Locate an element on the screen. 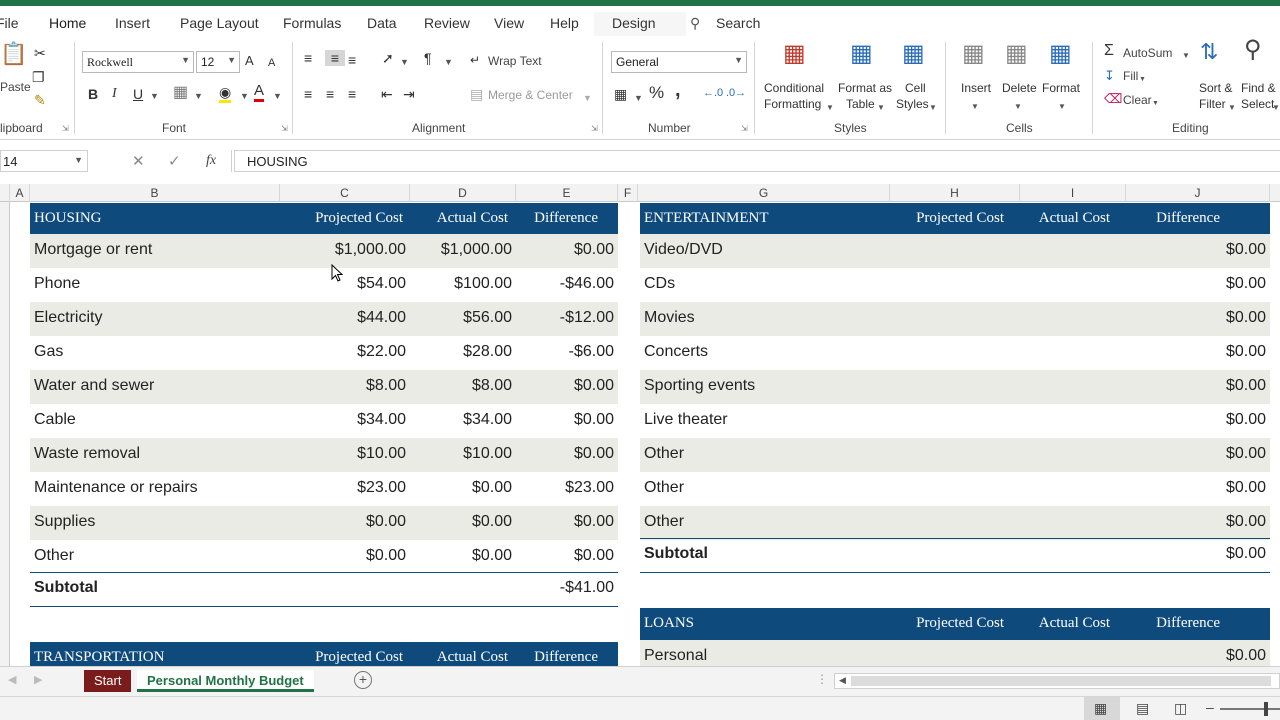 The width and height of the screenshot is (1280, 720). paste-label: Paste is located at coordinates (15, 87).